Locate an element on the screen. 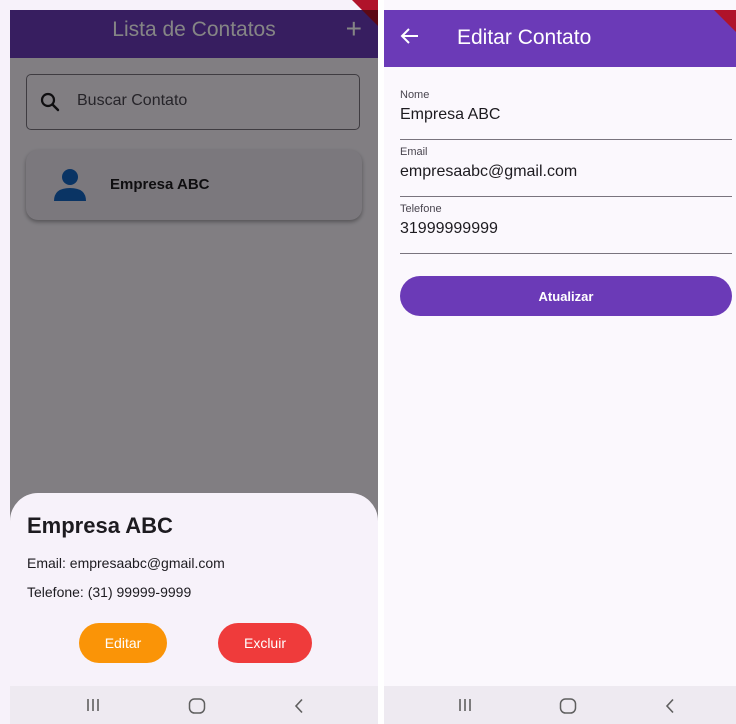 This screenshot has height=724, width=736. email-field: Email empresaabc@gmail.com is located at coordinates (566, 171).